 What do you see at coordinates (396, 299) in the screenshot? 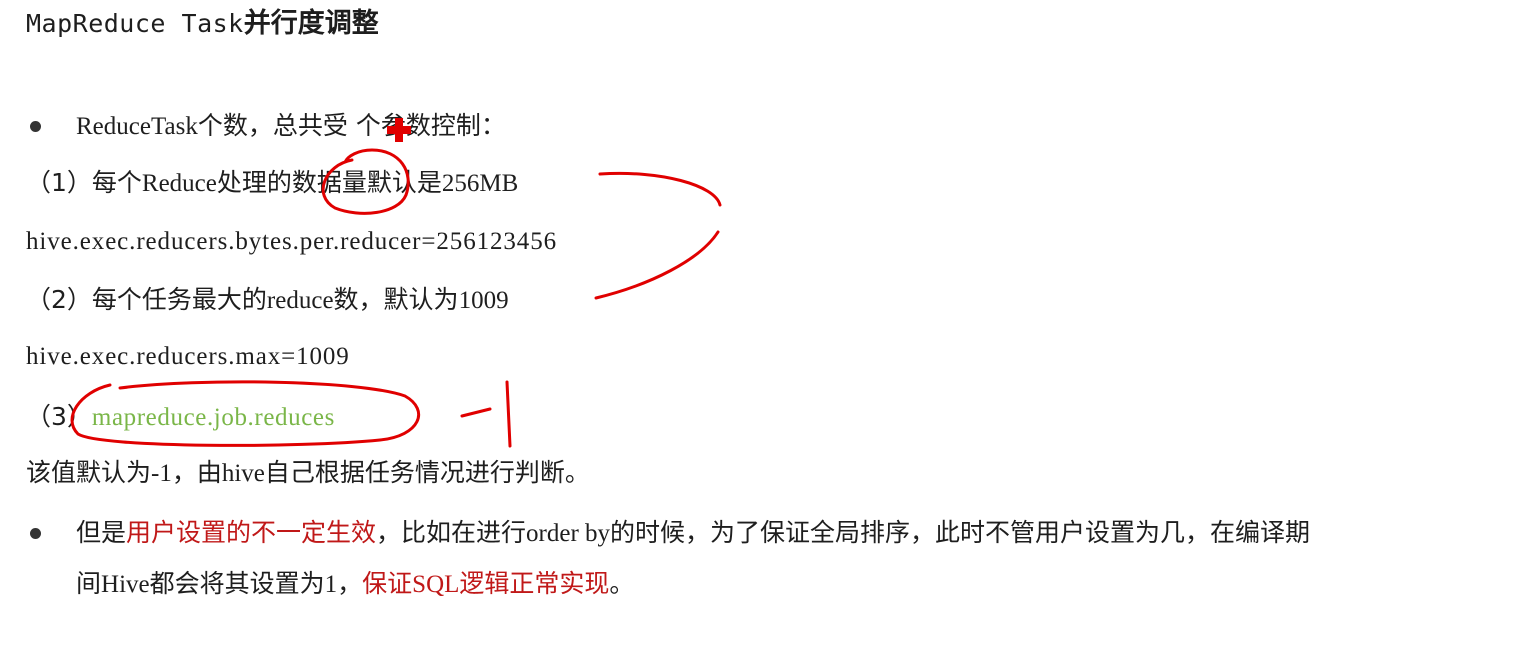
I see `item2-text: 数，默认为` at bounding box center [396, 299].